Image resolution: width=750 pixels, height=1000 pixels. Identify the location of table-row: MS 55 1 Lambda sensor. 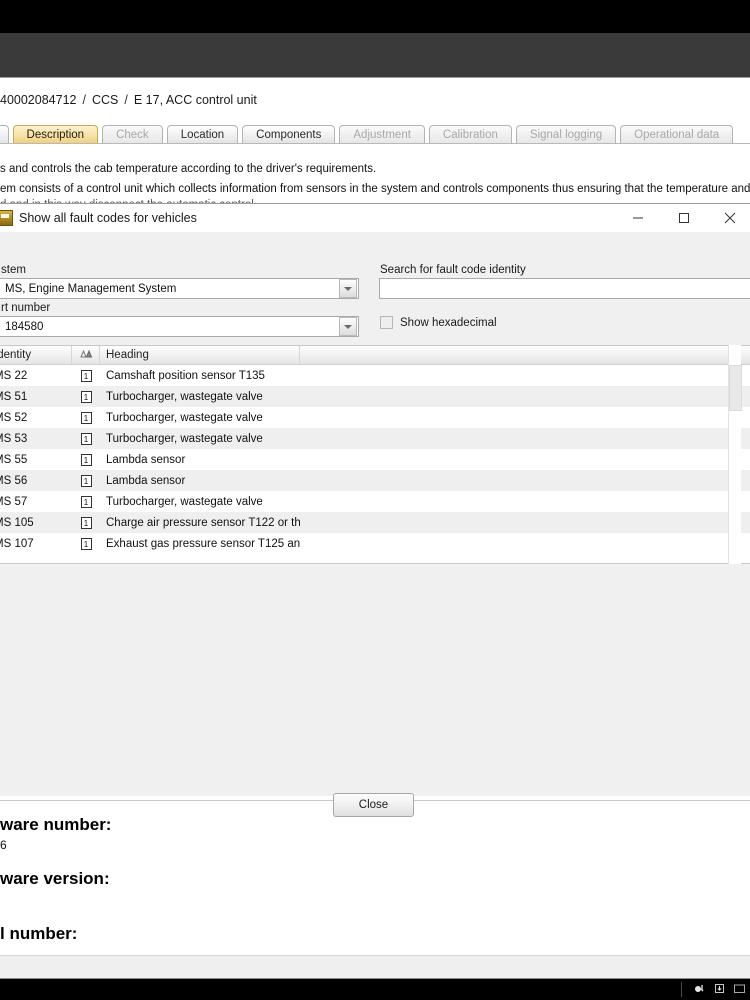
(375, 459).